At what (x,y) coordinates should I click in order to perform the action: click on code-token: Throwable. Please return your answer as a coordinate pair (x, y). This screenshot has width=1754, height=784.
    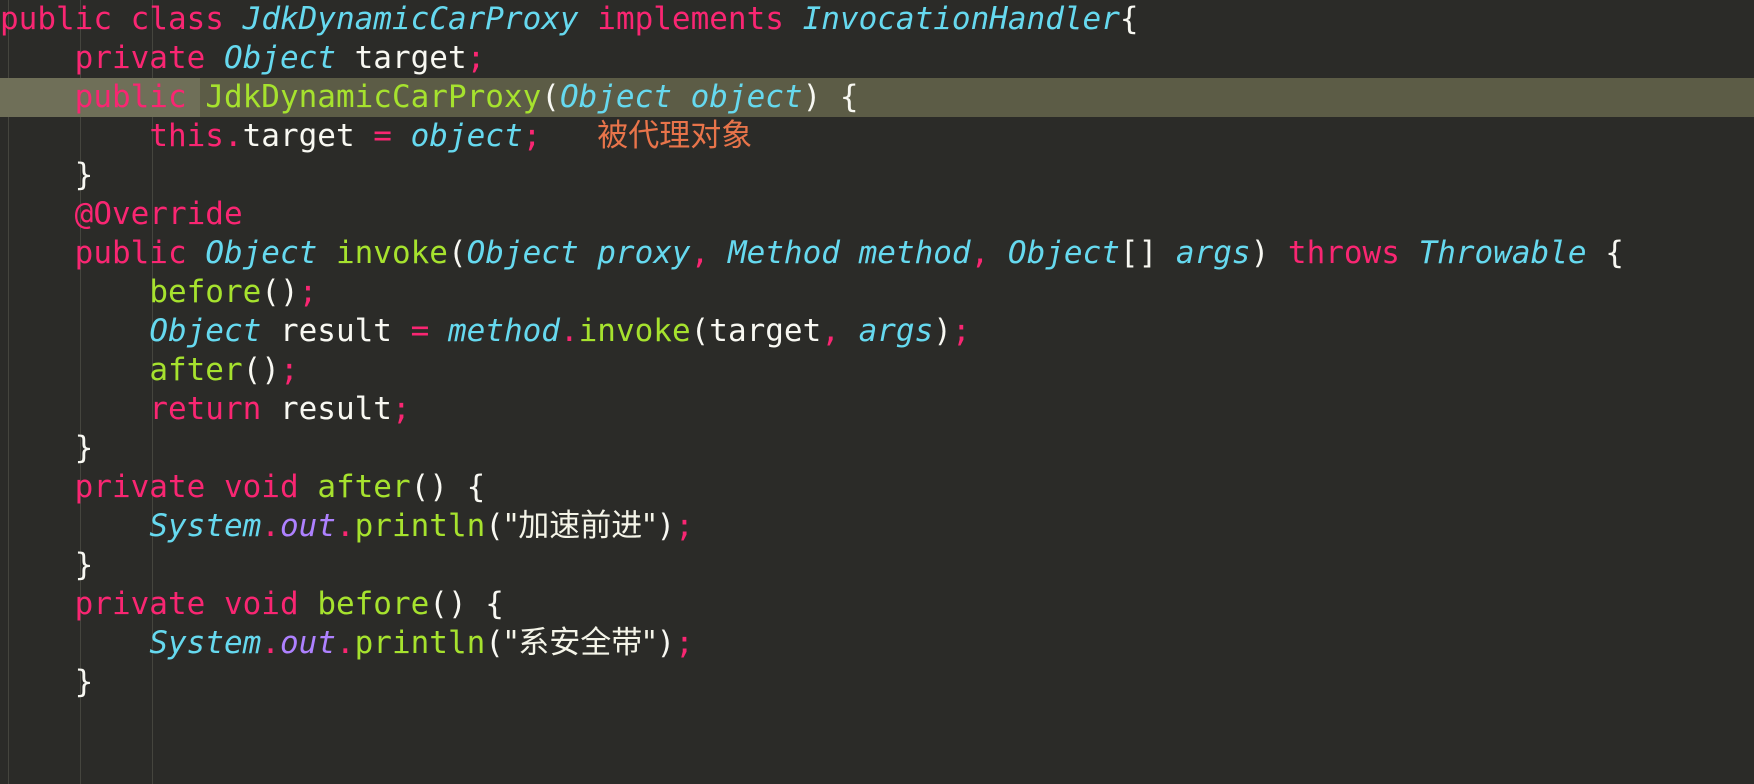
    Looking at the image, I should click on (1502, 253).